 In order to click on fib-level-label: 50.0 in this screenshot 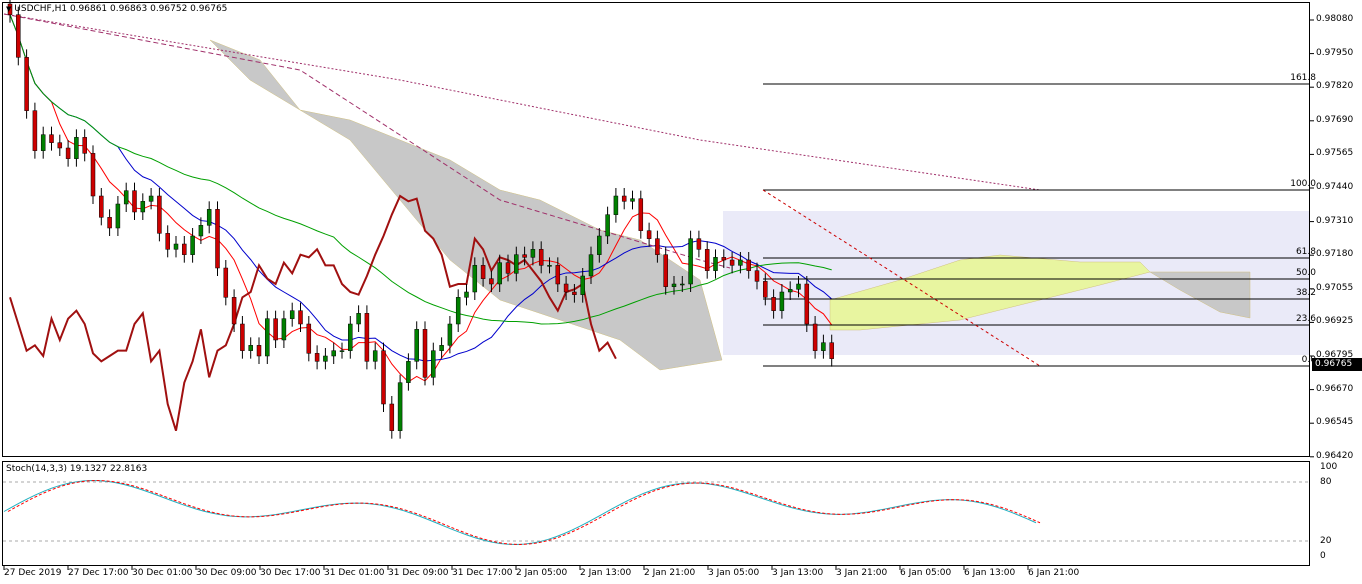, I will do `click(1305, 273)`.